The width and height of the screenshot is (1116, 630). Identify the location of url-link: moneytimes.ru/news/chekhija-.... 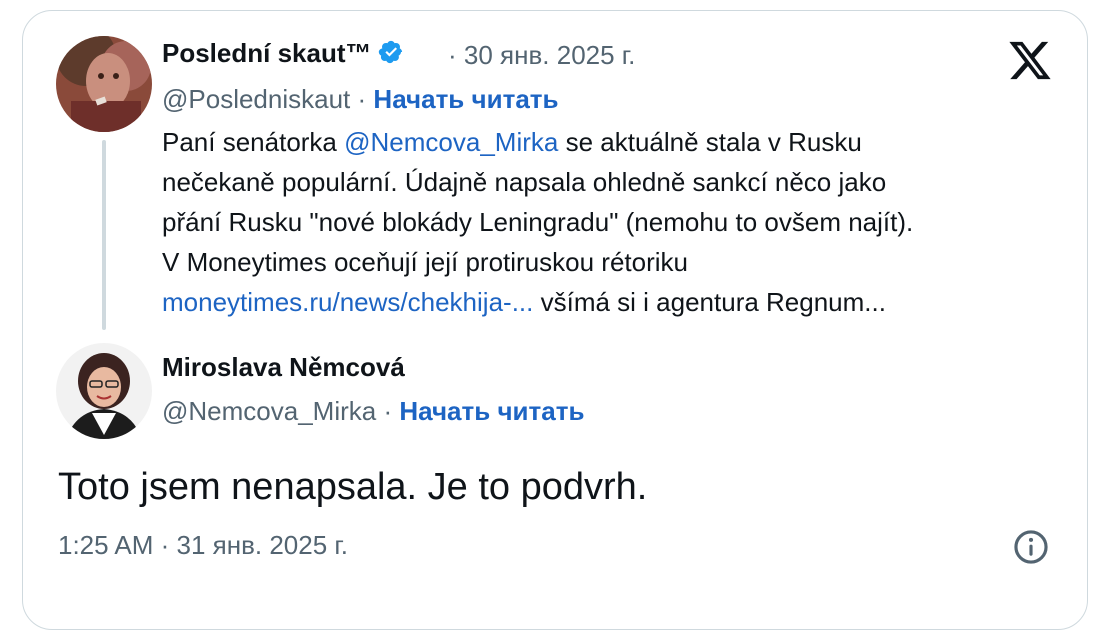
(347, 302).